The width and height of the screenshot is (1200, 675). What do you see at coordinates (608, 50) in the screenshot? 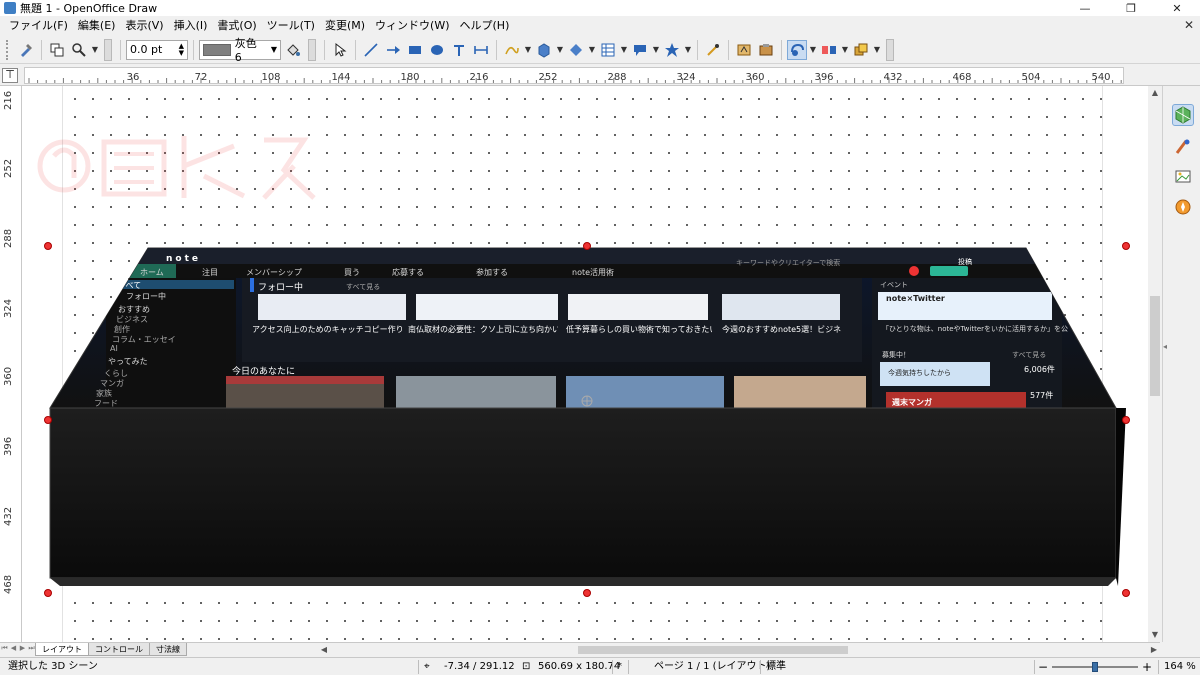
I see `table-shapes-icon` at bounding box center [608, 50].